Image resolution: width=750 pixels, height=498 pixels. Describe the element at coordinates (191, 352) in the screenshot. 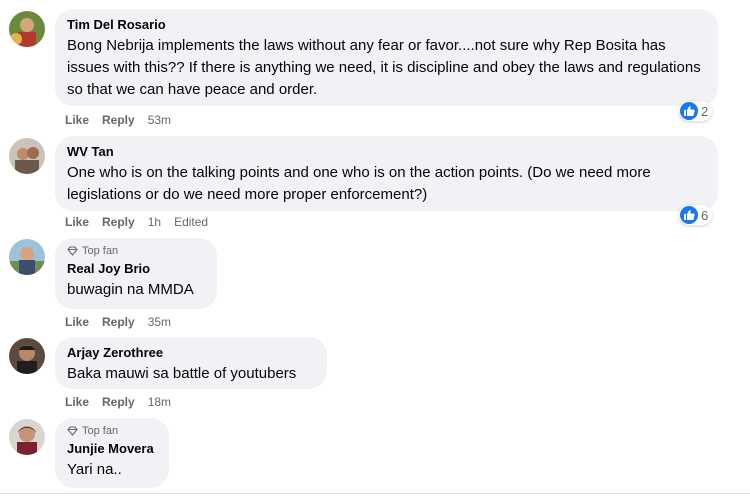

I see `comment-author: Arjay Zerothree` at that location.